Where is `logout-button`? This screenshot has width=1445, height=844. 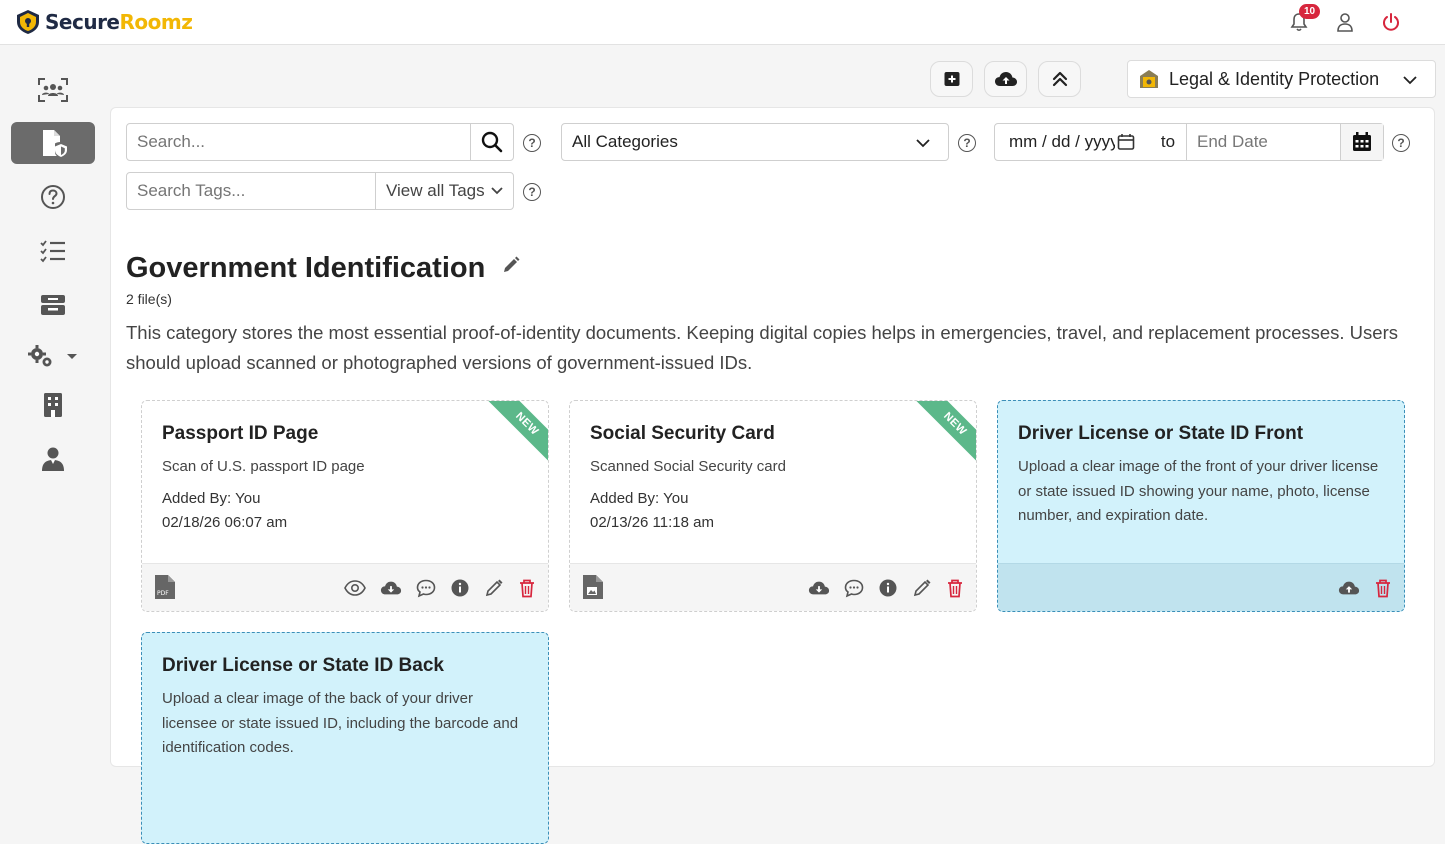
logout-button is located at coordinates (1391, 22).